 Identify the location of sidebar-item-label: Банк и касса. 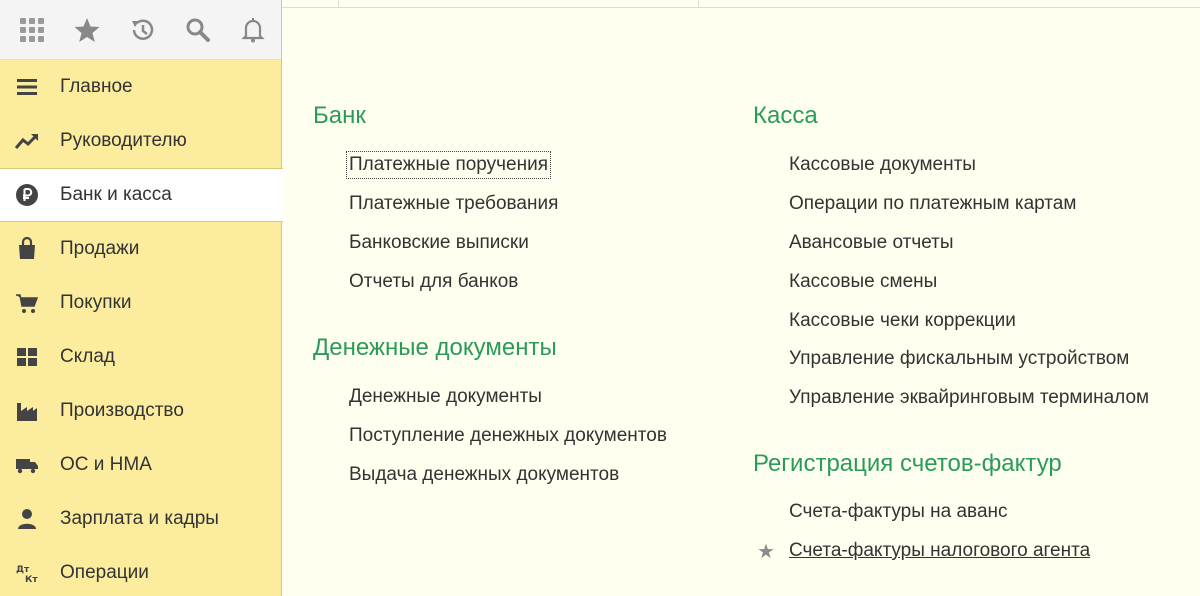
(116, 194).